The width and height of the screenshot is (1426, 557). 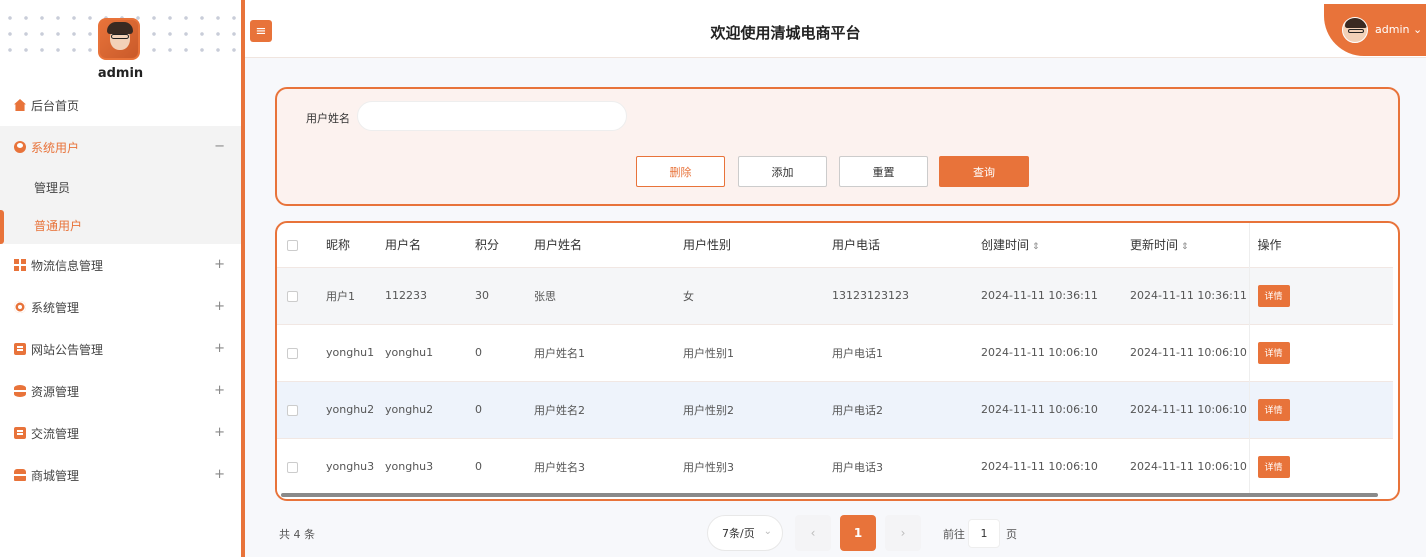 What do you see at coordinates (559, 353) in the screenshot?
I see `cell-realname: 用户姓名1` at bounding box center [559, 353].